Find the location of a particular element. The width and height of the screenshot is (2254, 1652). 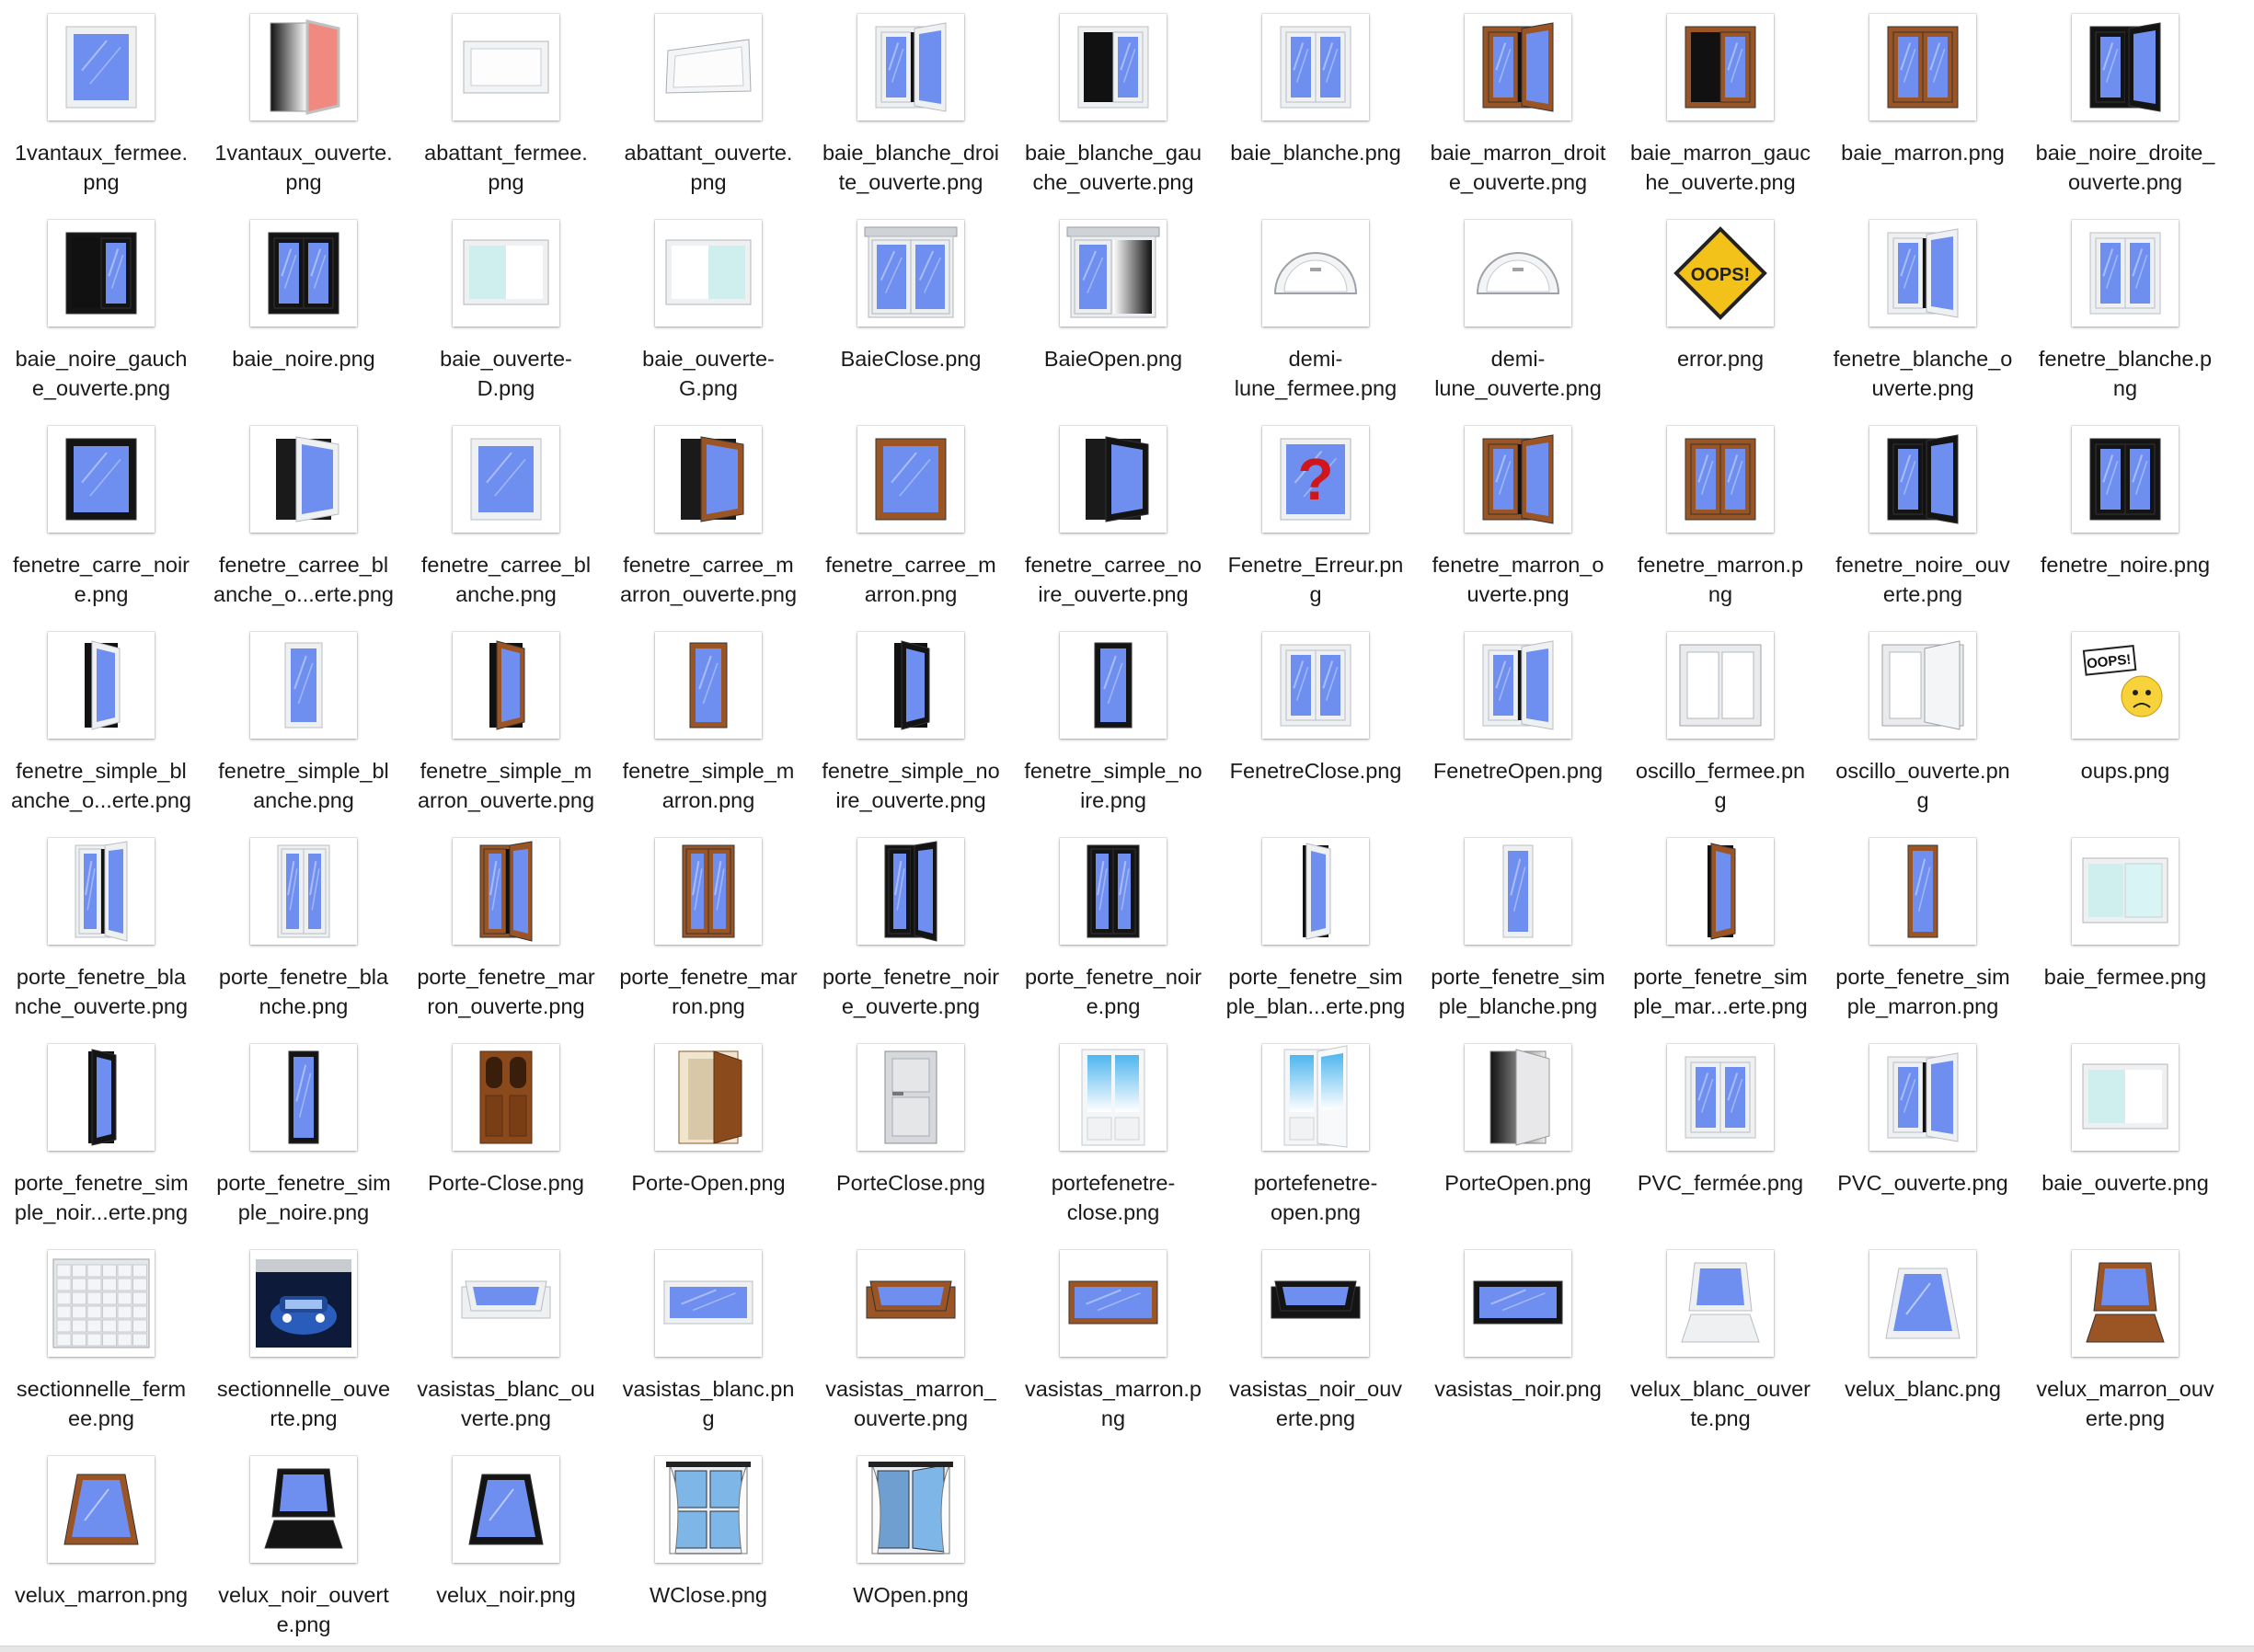

file-name-label: PVC_ouverte.png is located at coordinates (1922, 1183).